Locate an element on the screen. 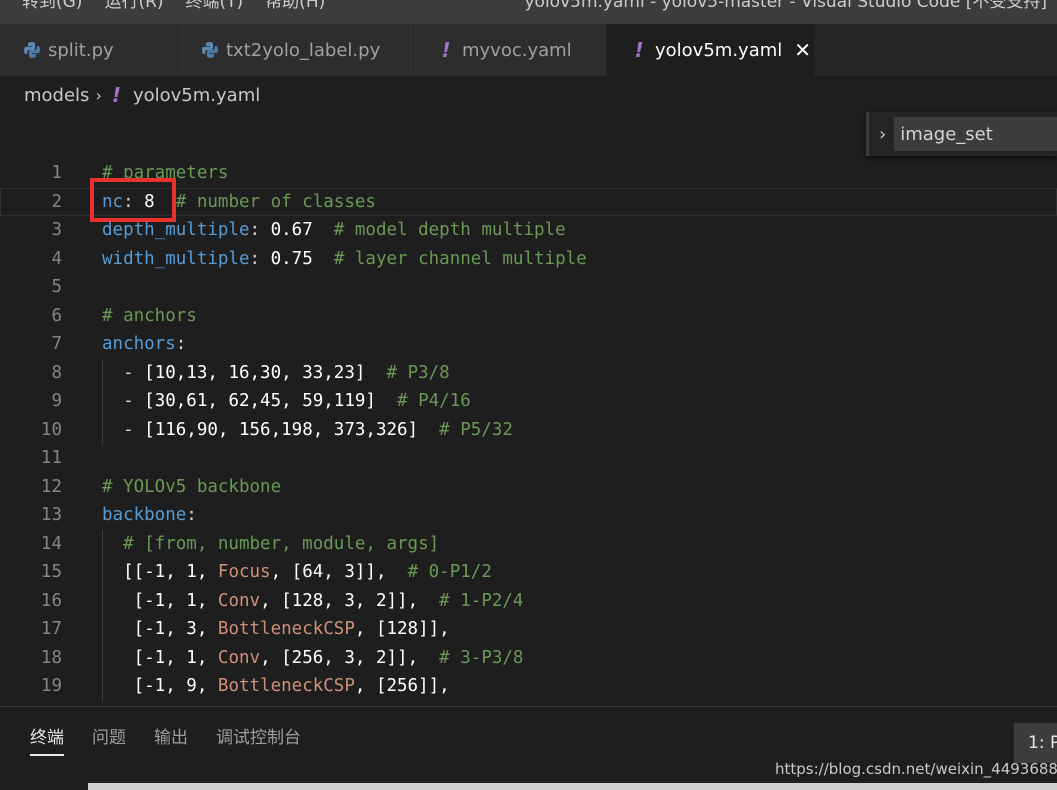  code-text: - [10,13, 16,30, 33,23] # P3/8 is located at coordinates (276, 373).